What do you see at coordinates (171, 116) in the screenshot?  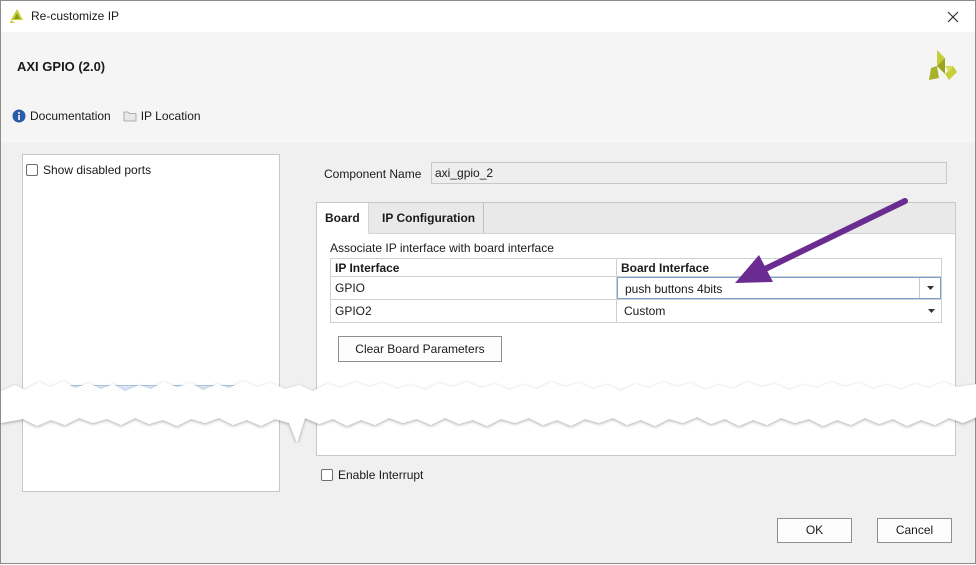 I see `ip-location-label: IP Location` at bounding box center [171, 116].